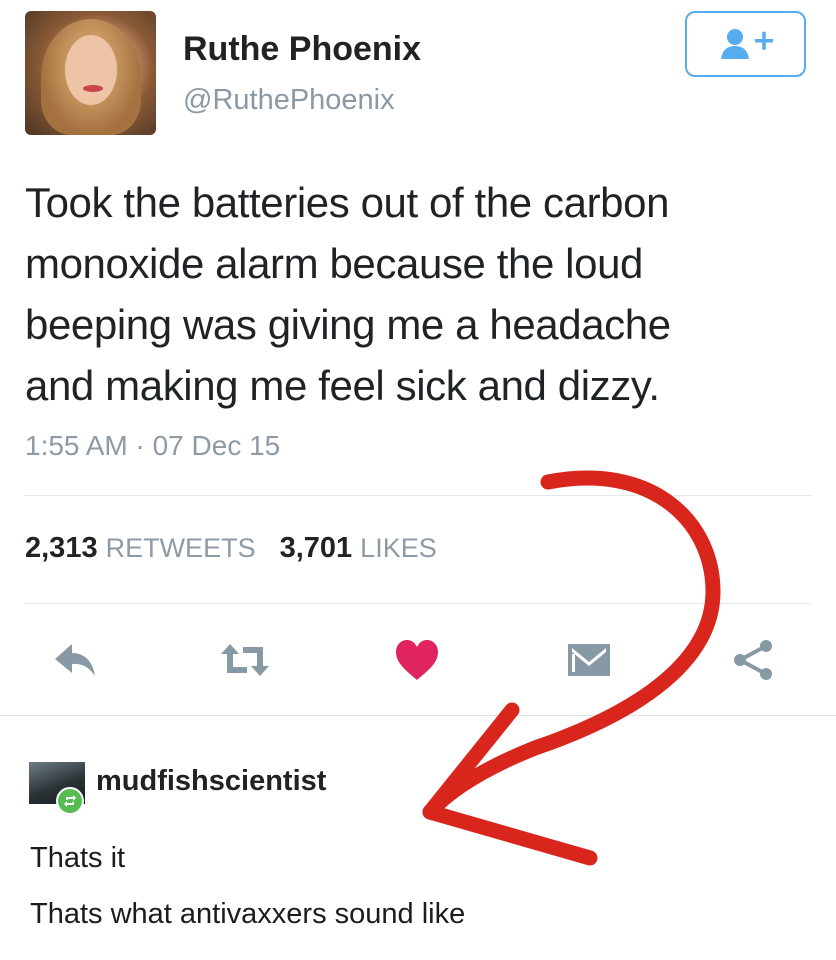 The height and width of the screenshot is (960, 836). I want to click on dm-button, so click(589, 662).